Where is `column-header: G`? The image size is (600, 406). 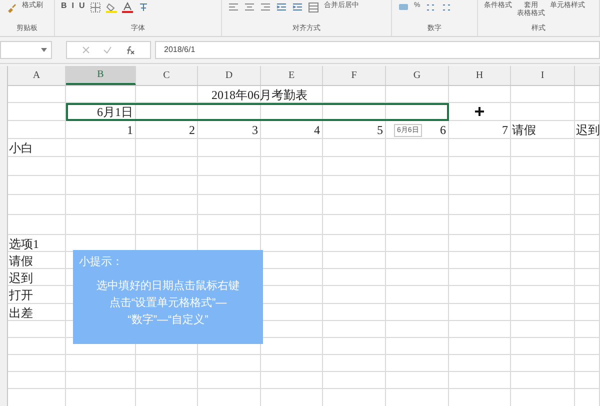
column-header: G is located at coordinates (417, 75).